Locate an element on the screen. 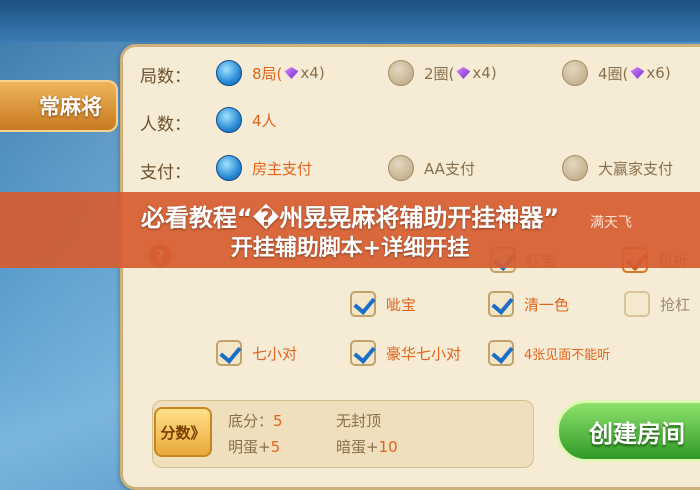  rounds-label: 局数： is located at coordinates (165, 77).